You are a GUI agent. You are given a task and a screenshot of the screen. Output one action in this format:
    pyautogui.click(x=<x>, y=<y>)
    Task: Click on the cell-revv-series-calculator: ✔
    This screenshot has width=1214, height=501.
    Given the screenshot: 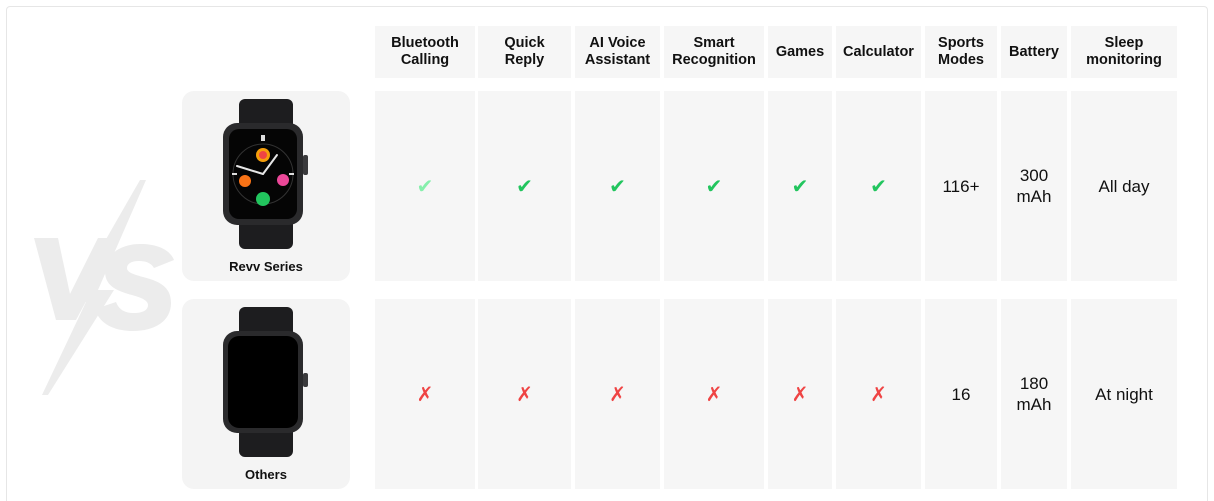 What is the action you would take?
    pyautogui.click(x=878, y=186)
    